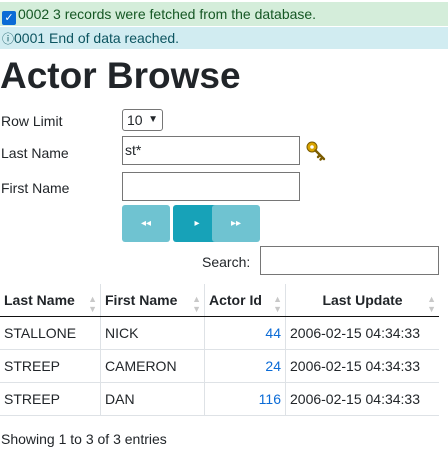 The width and height of the screenshot is (448, 453). What do you see at coordinates (32, 121) in the screenshot?
I see `row-limit-label: Row Limit` at bounding box center [32, 121].